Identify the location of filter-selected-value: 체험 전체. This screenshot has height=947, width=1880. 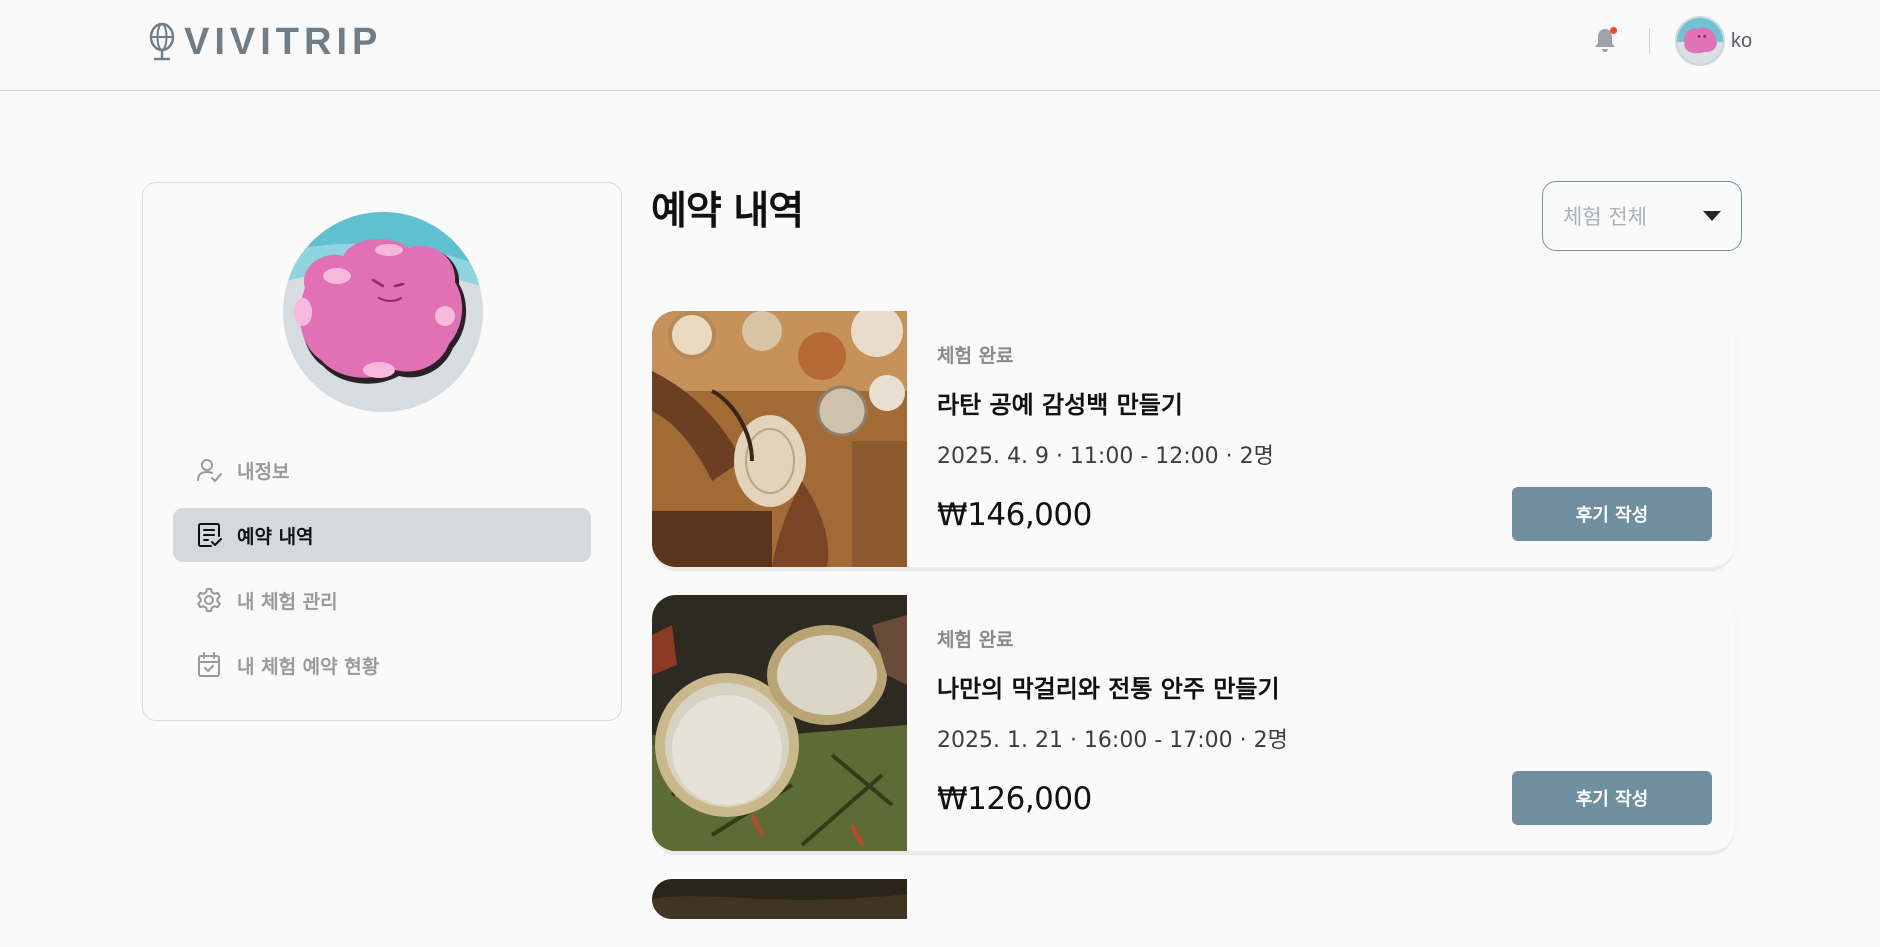
(1605, 217).